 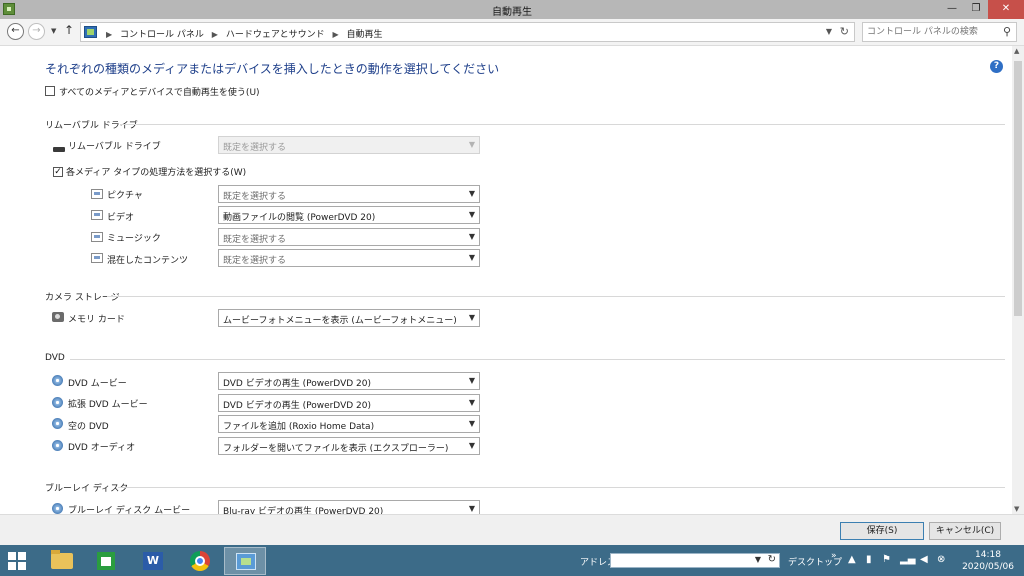 What do you see at coordinates (97, 237) in the screenshot?
I see `music-icon` at bounding box center [97, 237].